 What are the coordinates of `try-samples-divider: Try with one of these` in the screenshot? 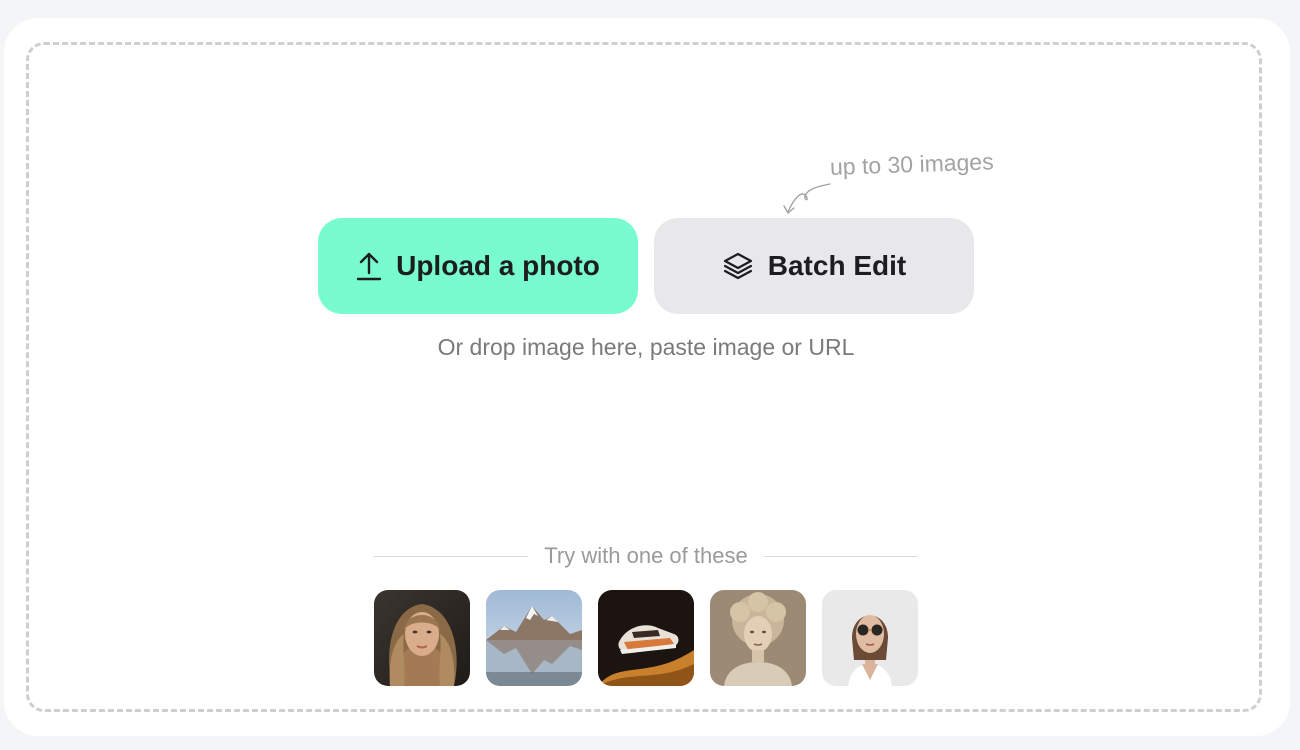 It's located at (646, 556).